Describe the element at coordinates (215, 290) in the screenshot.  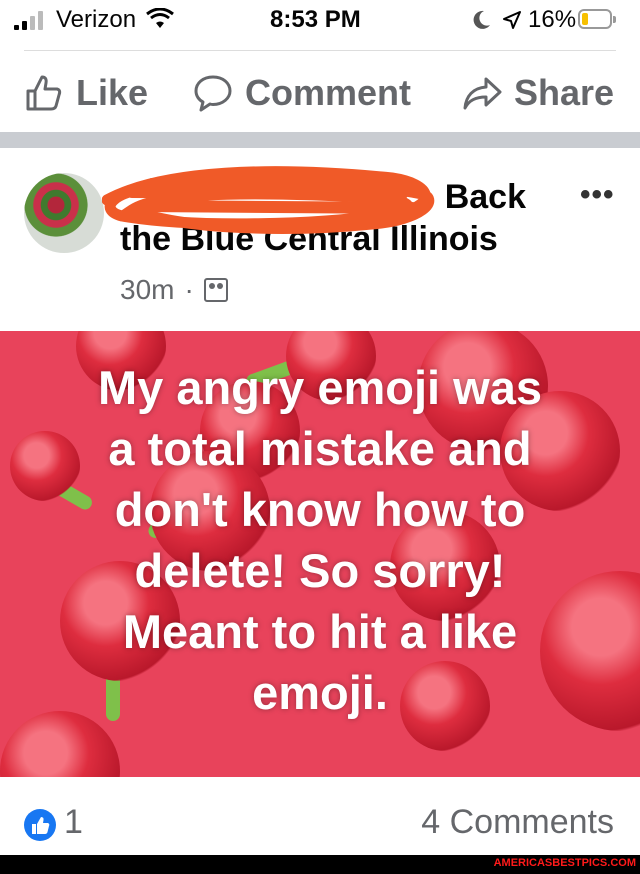
I see `group-privacy-icon` at that location.